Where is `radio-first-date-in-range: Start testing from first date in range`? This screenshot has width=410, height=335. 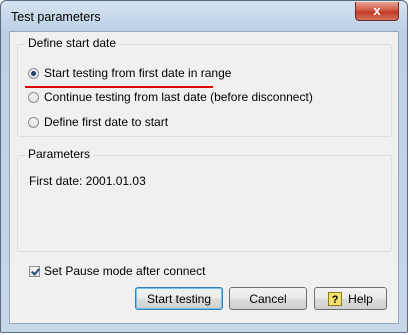
radio-first-date-in-range: Start testing from first date in range is located at coordinates (129, 73).